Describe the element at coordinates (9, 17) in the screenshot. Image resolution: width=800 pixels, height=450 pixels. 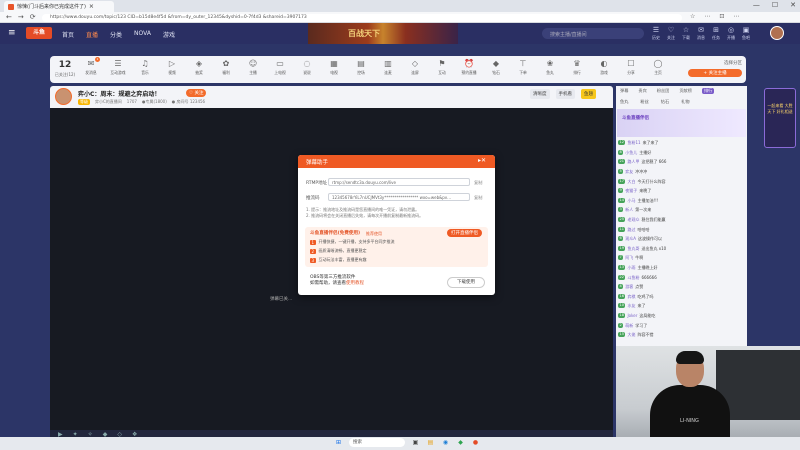
I see `back-button: ←` at that location.